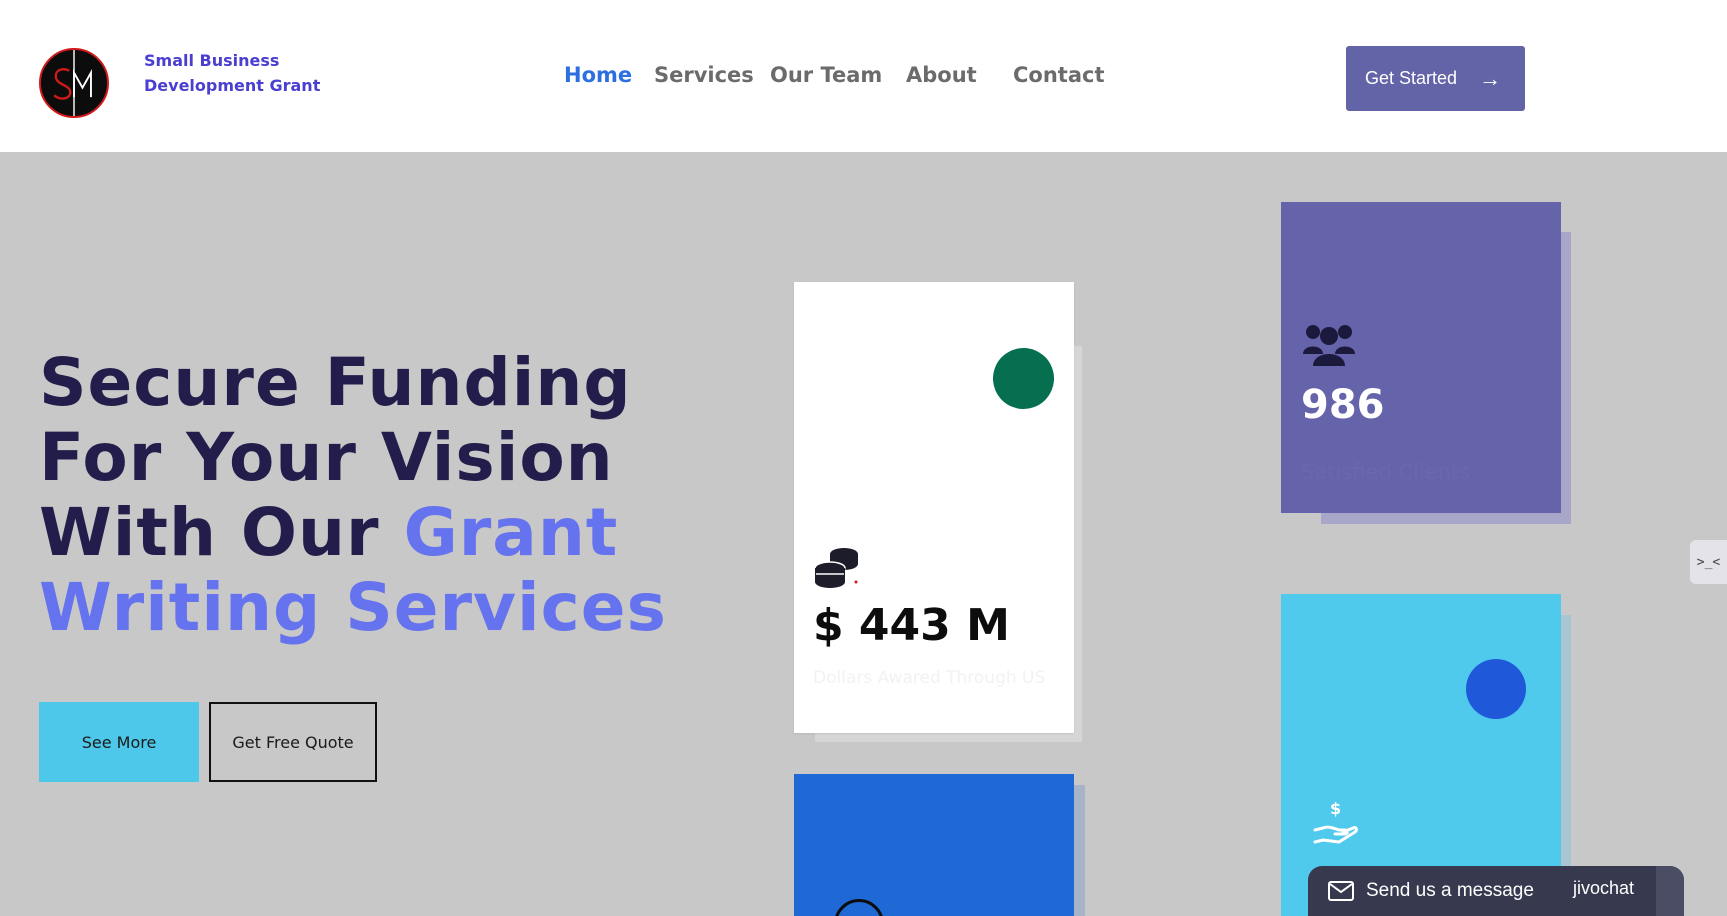  What do you see at coordinates (598, 75) in the screenshot?
I see `nav-item-home: Home` at bounding box center [598, 75].